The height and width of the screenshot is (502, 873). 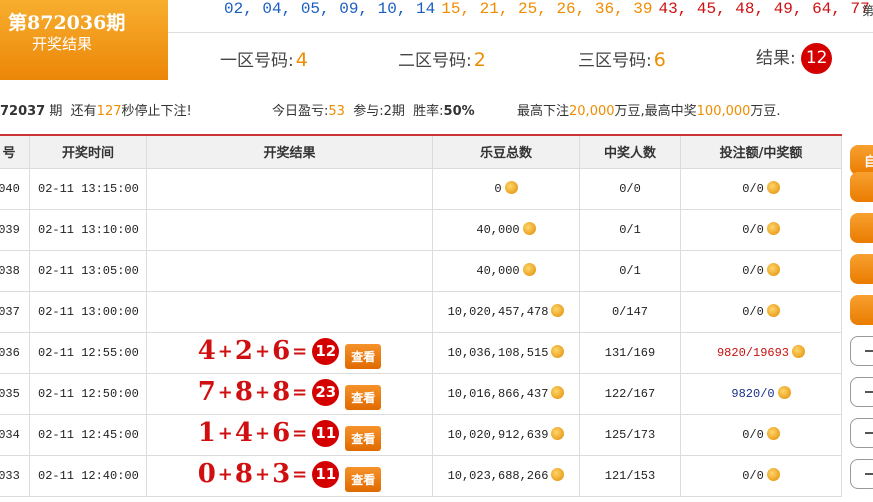 What do you see at coordinates (15, 434) in the screenshot?
I see `row-issue: 034` at bounding box center [15, 434].